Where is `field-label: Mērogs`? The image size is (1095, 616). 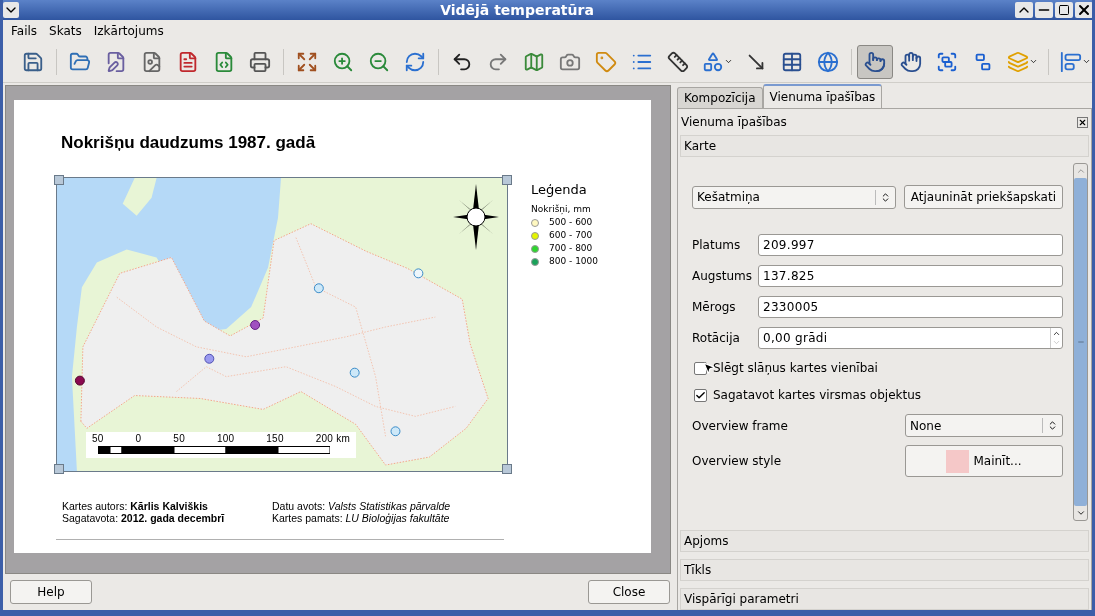 field-label: Mērogs is located at coordinates (714, 307).